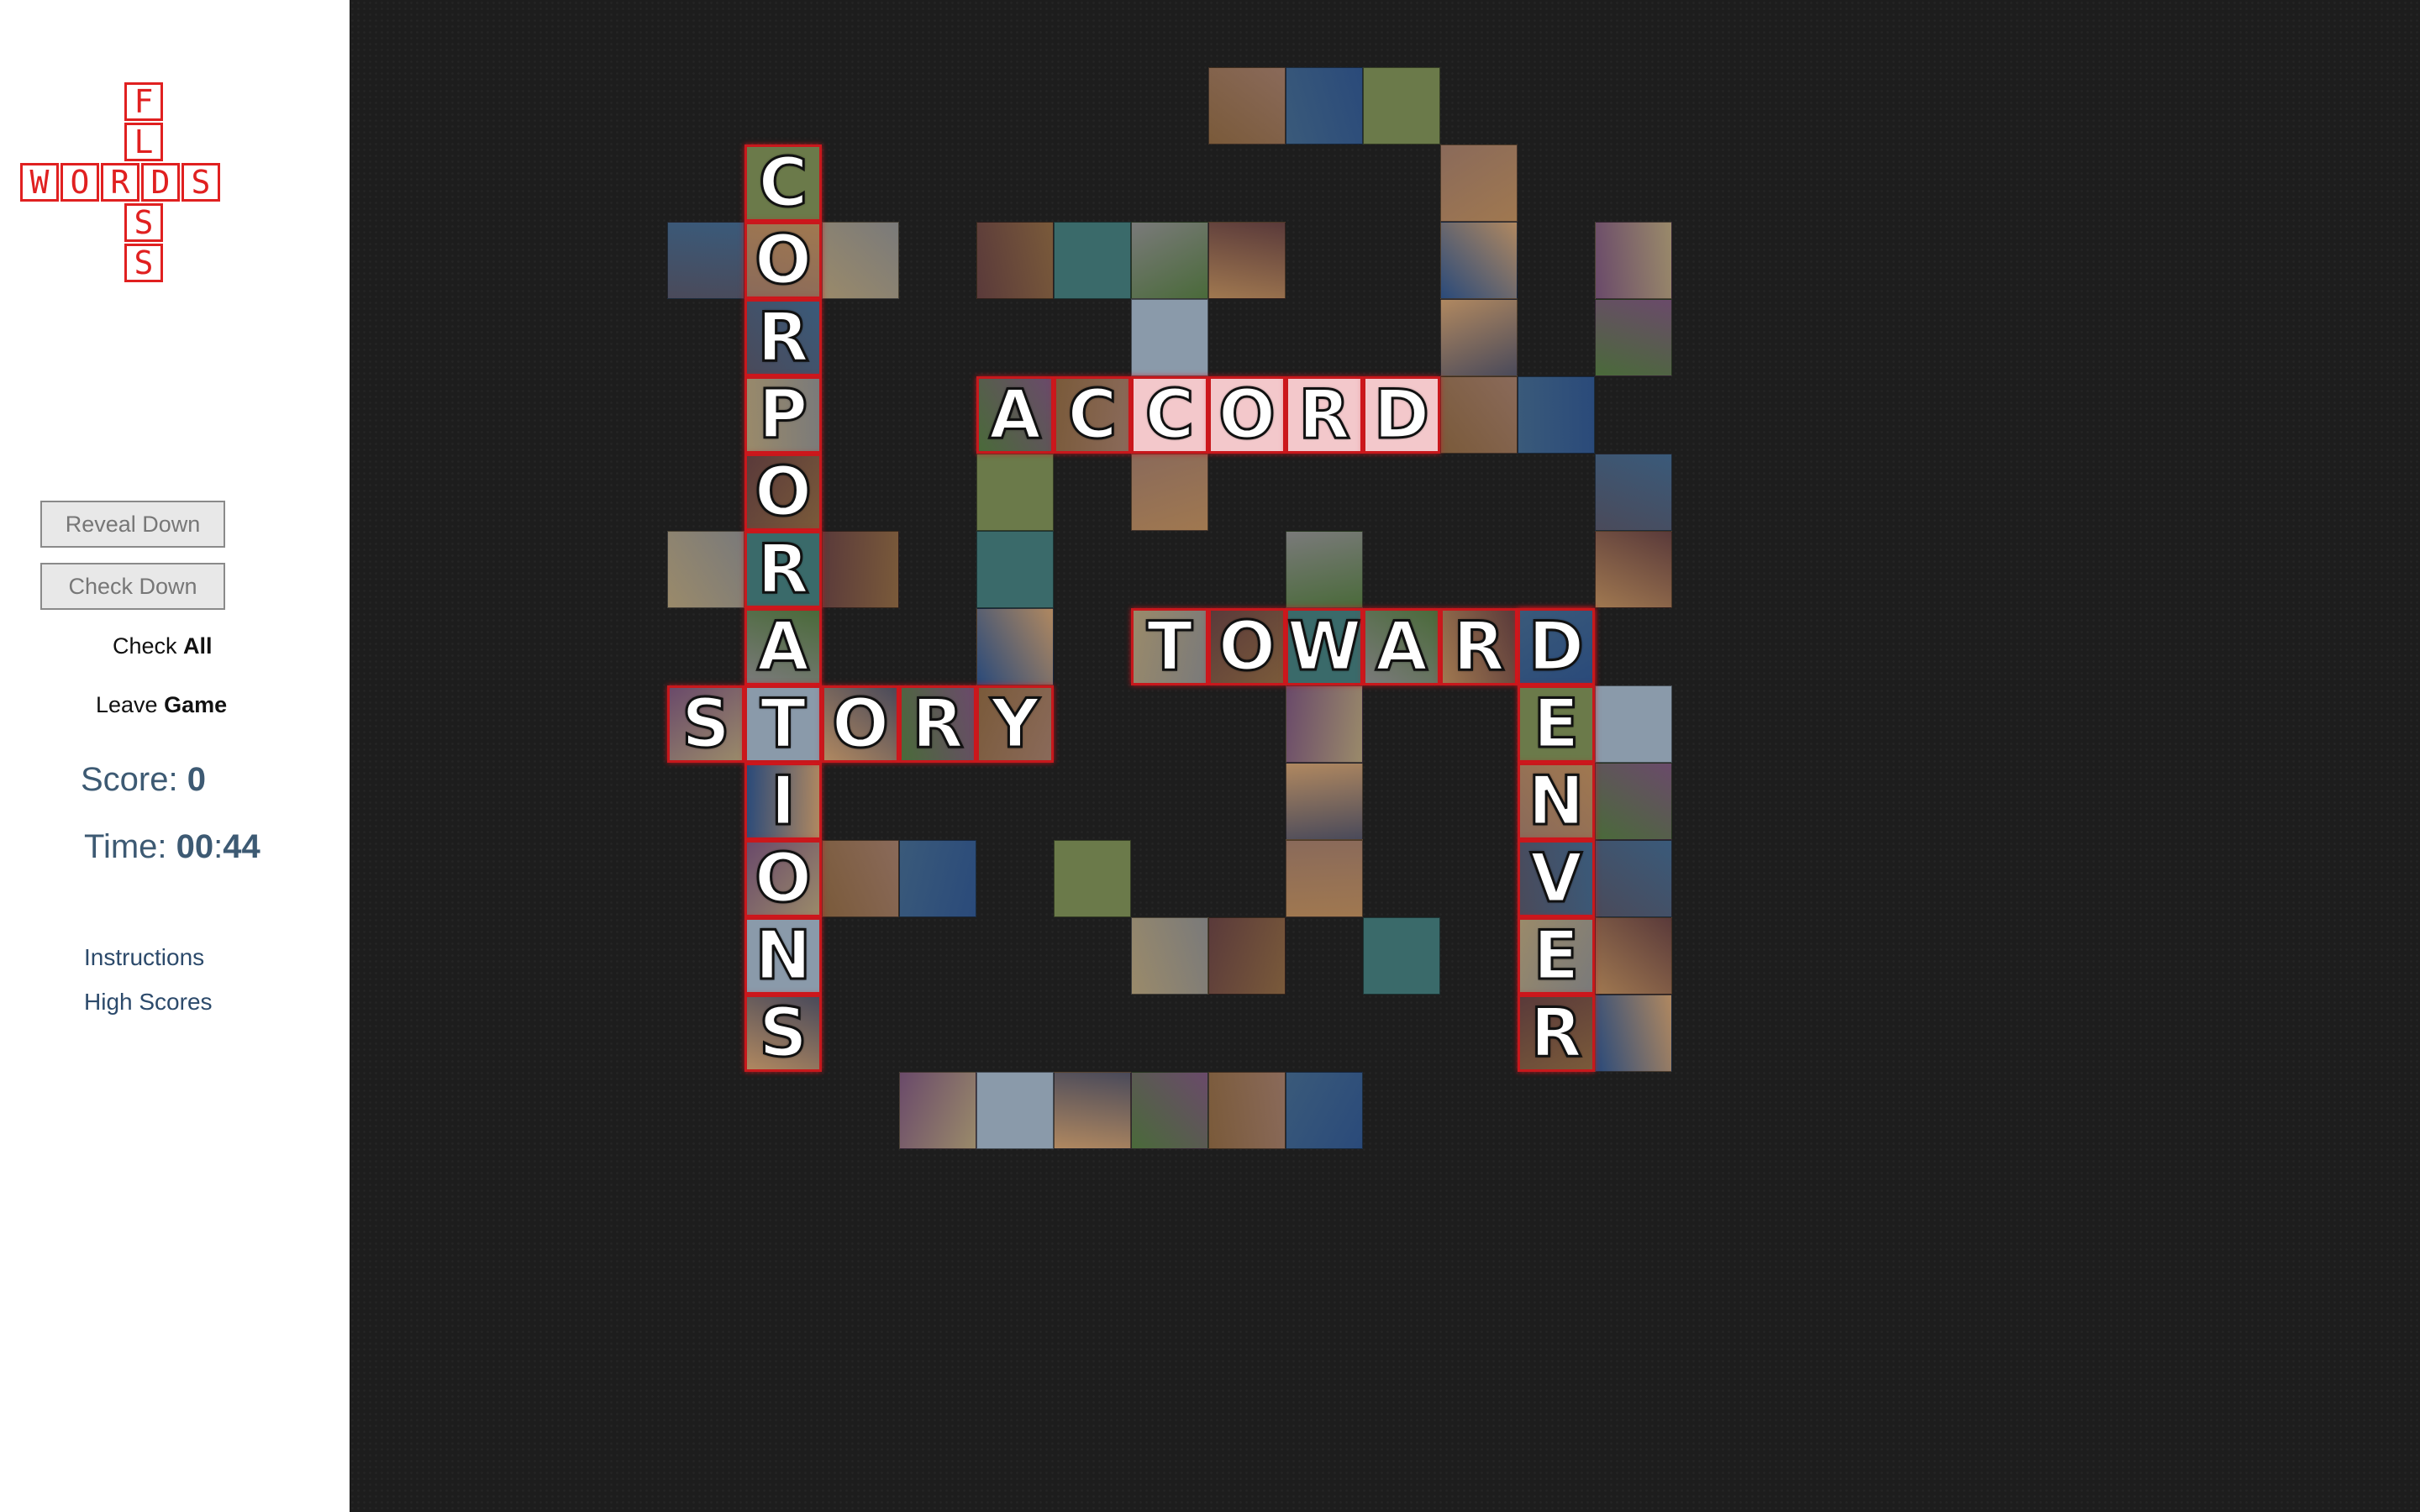 The height and width of the screenshot is (1512, 2420). What do you see at coordinates (144, 957) in the screenshot?
I see `instructions-link: Instructions` at bounding box center [144, 957].